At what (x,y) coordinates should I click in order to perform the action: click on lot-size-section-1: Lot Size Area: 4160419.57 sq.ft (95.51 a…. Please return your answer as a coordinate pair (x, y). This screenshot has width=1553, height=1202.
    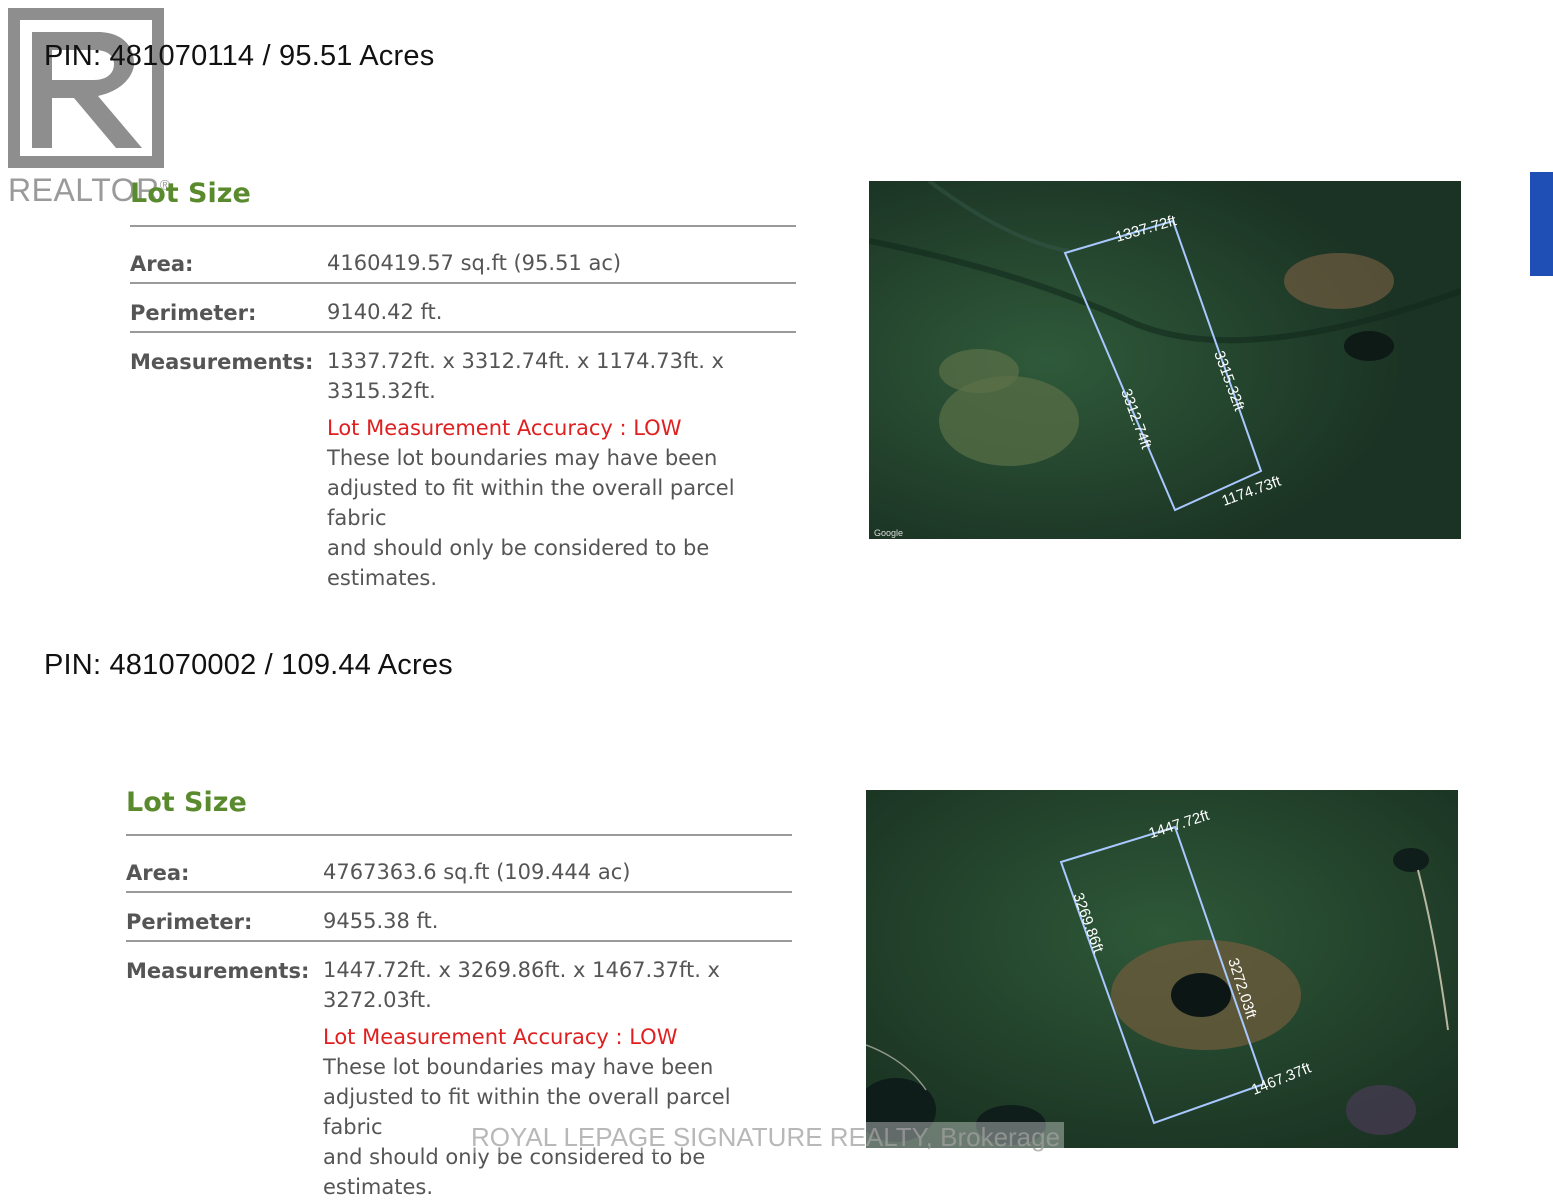
    Looking at the image, I should click on (464, 384).